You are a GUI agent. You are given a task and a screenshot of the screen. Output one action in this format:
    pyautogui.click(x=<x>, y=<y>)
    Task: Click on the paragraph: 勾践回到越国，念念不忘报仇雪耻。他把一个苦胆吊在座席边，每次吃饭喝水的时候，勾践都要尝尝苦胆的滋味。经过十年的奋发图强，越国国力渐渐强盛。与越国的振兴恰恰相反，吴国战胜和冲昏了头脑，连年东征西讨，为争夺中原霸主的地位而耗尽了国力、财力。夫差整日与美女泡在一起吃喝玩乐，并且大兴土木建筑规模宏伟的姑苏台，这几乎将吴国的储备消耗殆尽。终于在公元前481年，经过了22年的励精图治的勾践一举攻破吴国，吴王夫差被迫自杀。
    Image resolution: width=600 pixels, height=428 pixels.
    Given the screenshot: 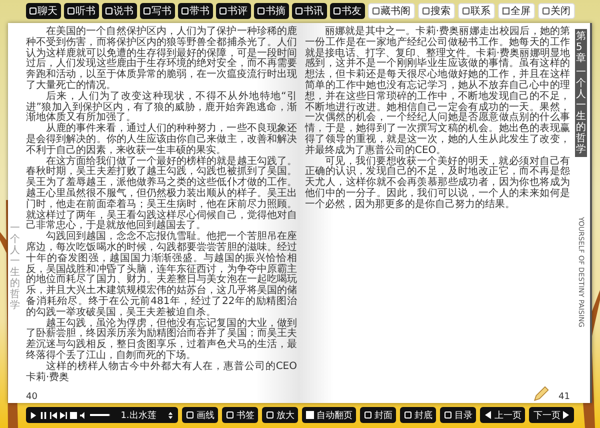 What is the action you would take?
    pyautogui.click(x=161, y=275)
    